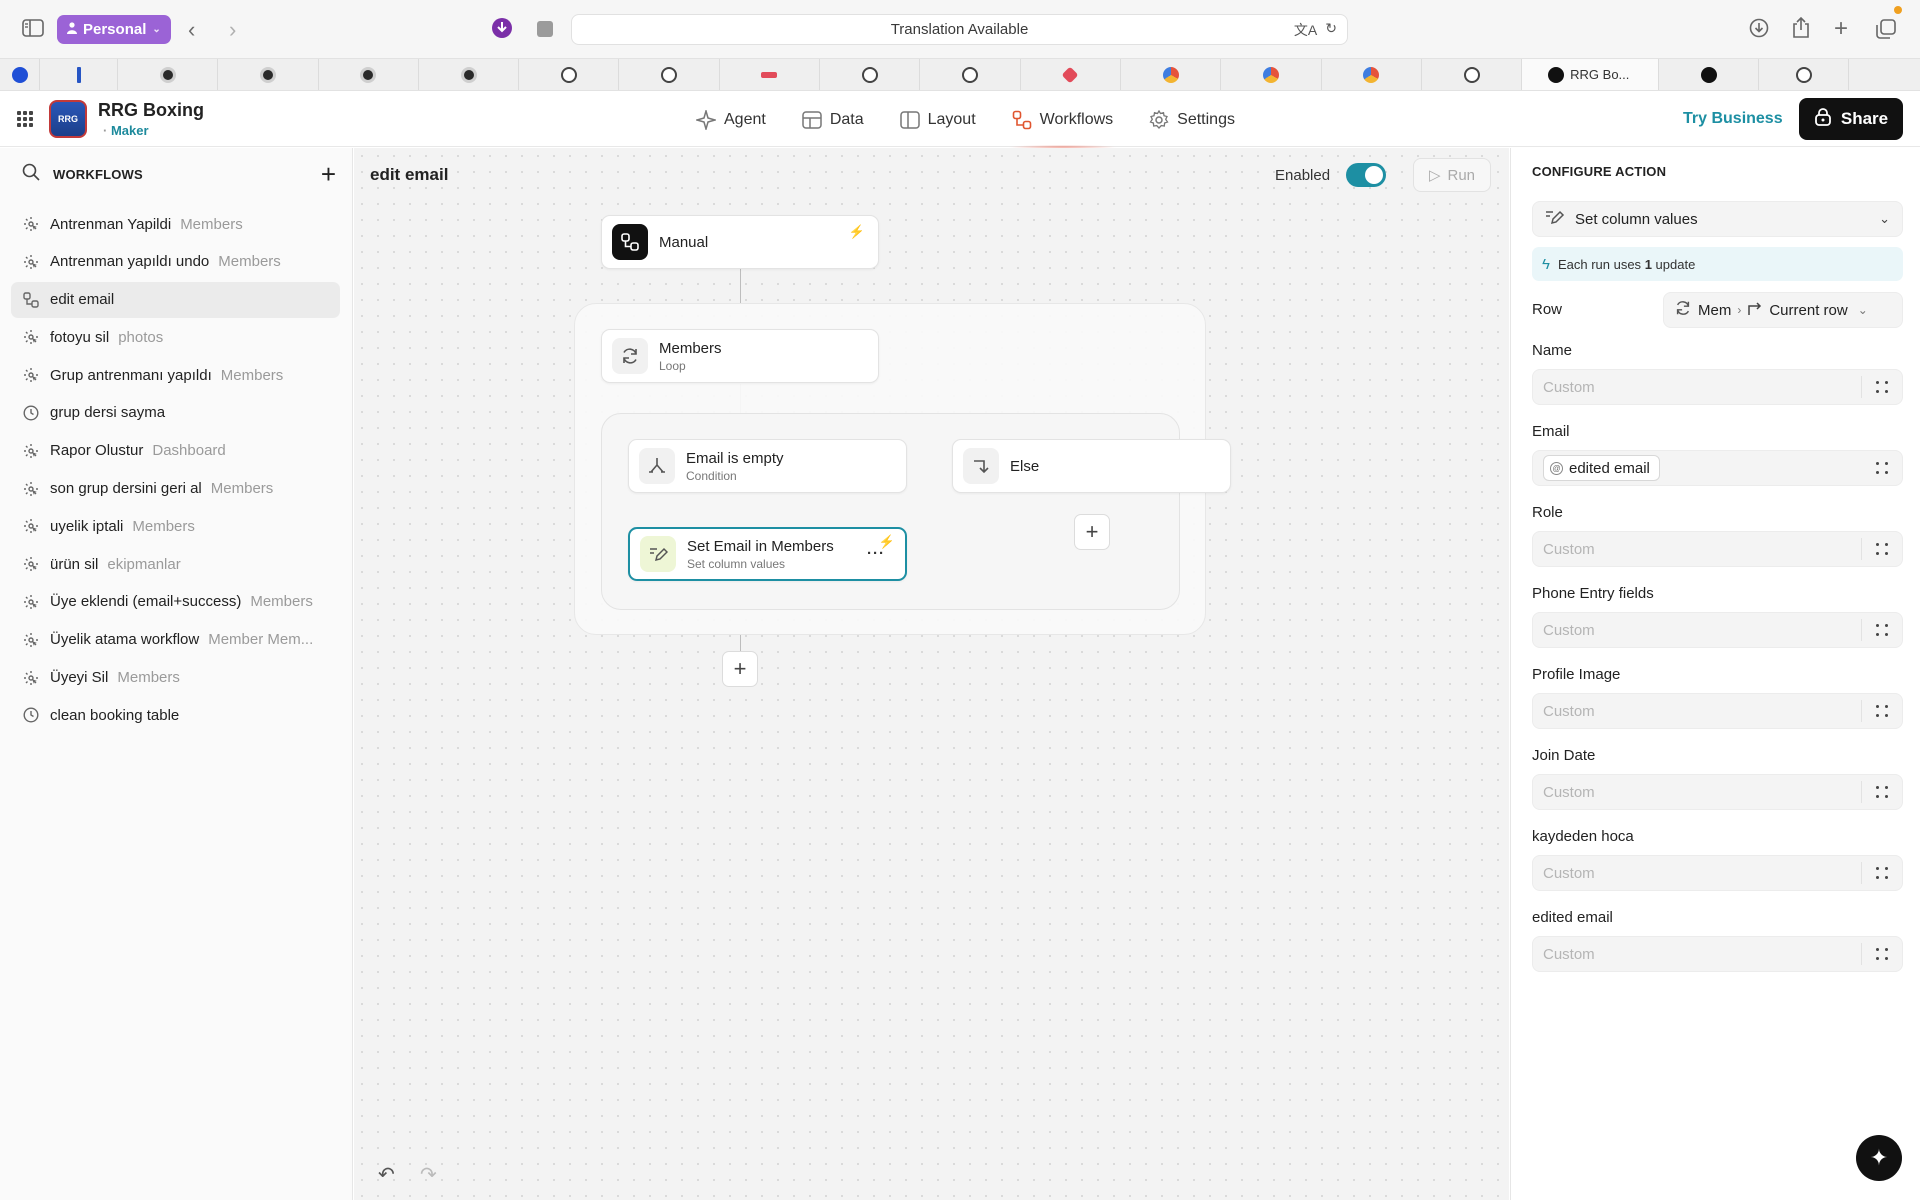  What do you see at coordinates (175, 299) in the screenshot?
I see `sidebar-item-workflow: edit email` at bounding box center [175, 299].